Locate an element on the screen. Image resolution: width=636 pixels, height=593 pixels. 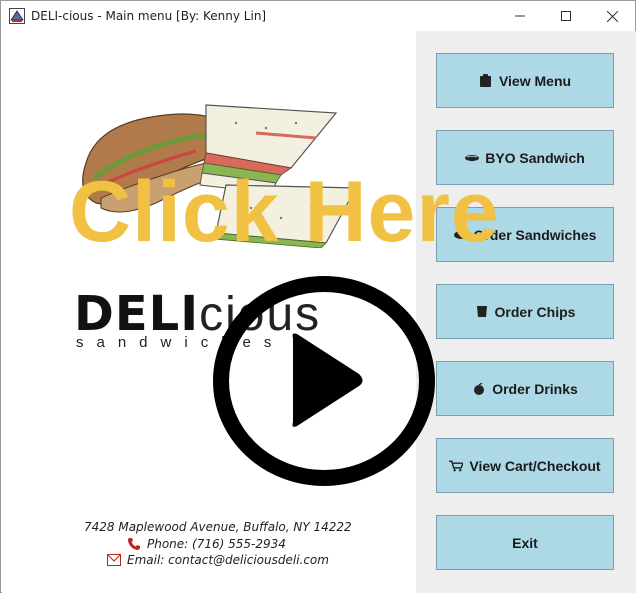
clipboard-icon is located at coordinates (486, 81).